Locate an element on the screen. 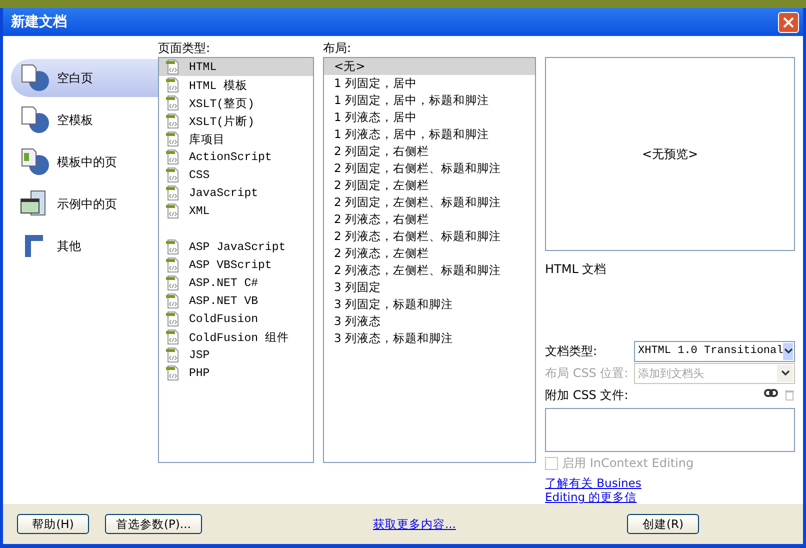 Image resolution: width=806 pixels, height=548 pixels. category-item: 模板中的页 is located at coordinates (84, 162).